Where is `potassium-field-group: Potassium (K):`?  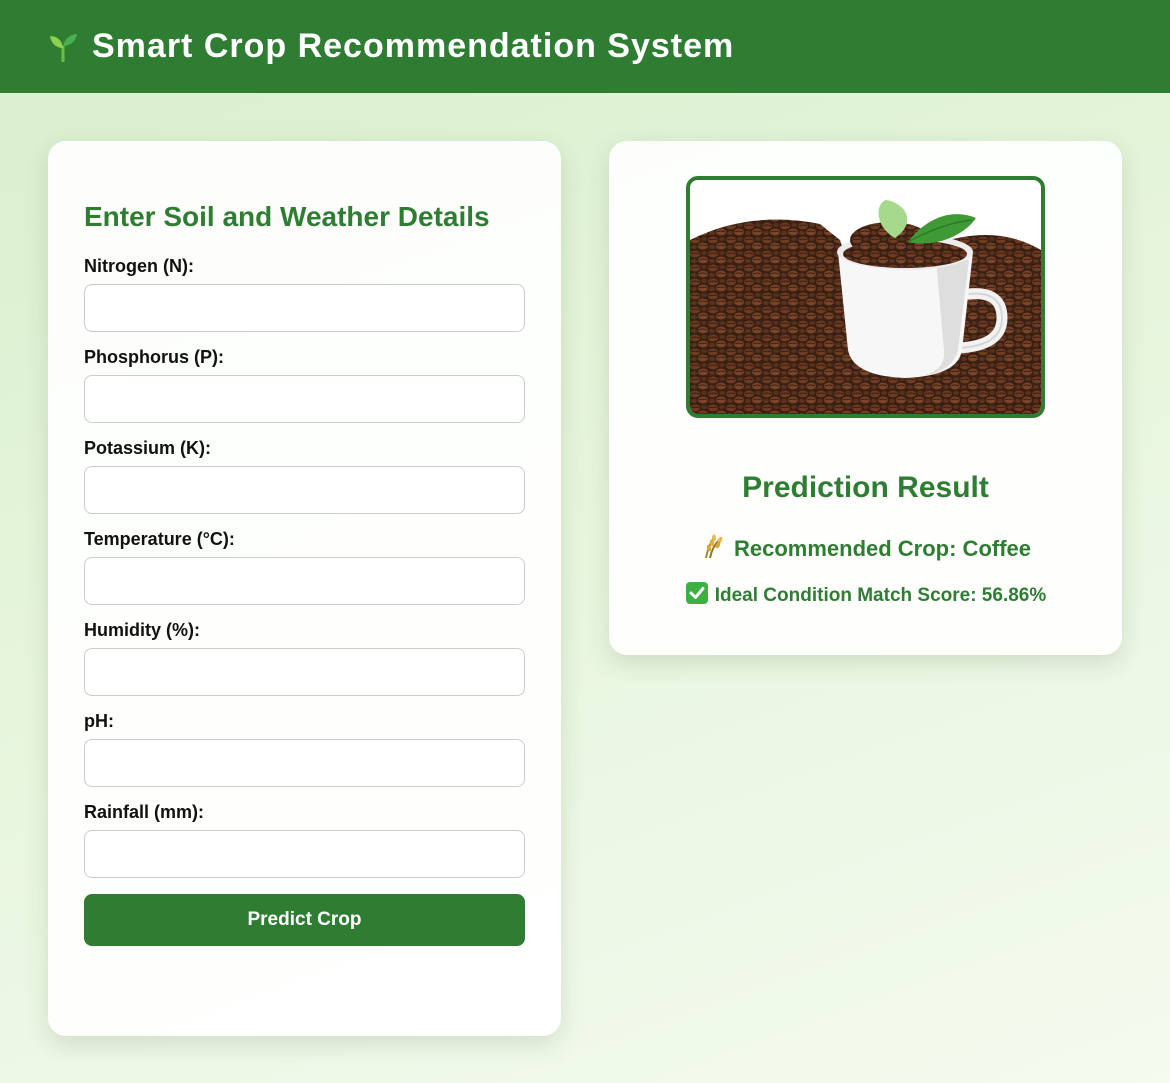 potassium-field-group: Potassium (K): is located at coordinates (304, 475).